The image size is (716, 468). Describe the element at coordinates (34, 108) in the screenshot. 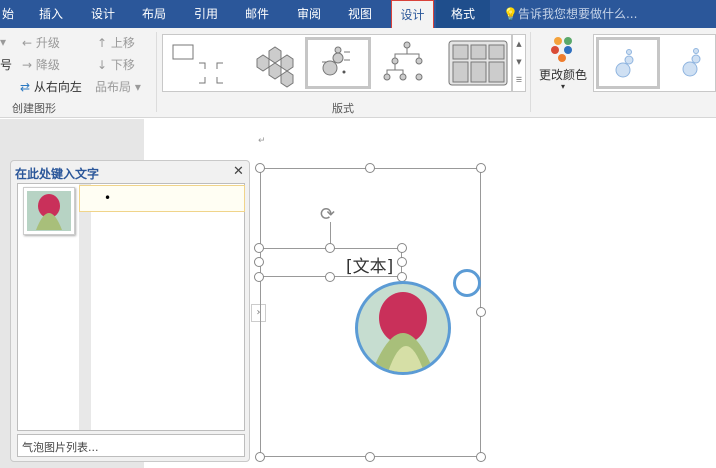

I see `create-graphic-group-label: 创建图形` at that location.